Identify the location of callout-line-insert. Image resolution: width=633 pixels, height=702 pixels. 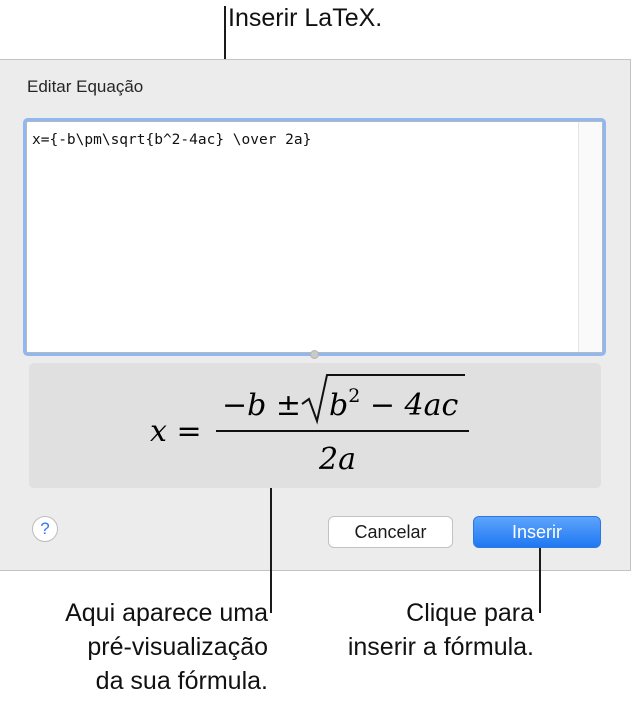
(540, 580).